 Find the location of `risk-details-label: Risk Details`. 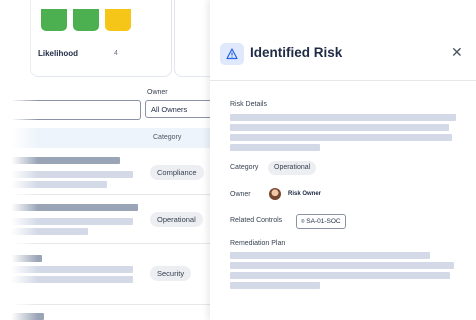

risk-details-label: Risk Details is located at coordinates (248, 104).